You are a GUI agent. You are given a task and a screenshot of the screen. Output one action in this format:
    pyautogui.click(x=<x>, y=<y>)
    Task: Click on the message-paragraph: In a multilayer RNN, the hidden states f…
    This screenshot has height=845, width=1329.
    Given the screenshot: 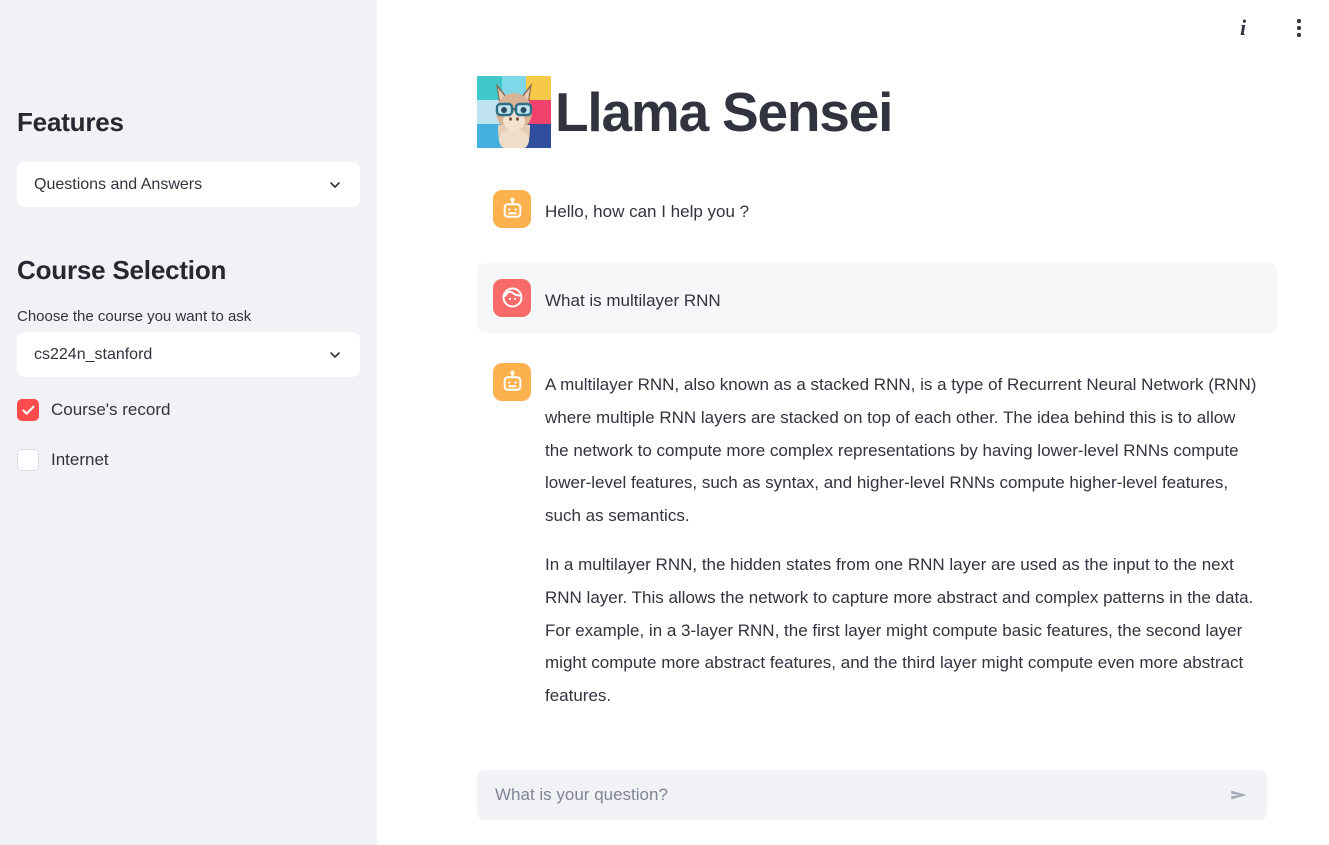 What is the action you would take?
    pyautogui.click(x=899, y=630)
    